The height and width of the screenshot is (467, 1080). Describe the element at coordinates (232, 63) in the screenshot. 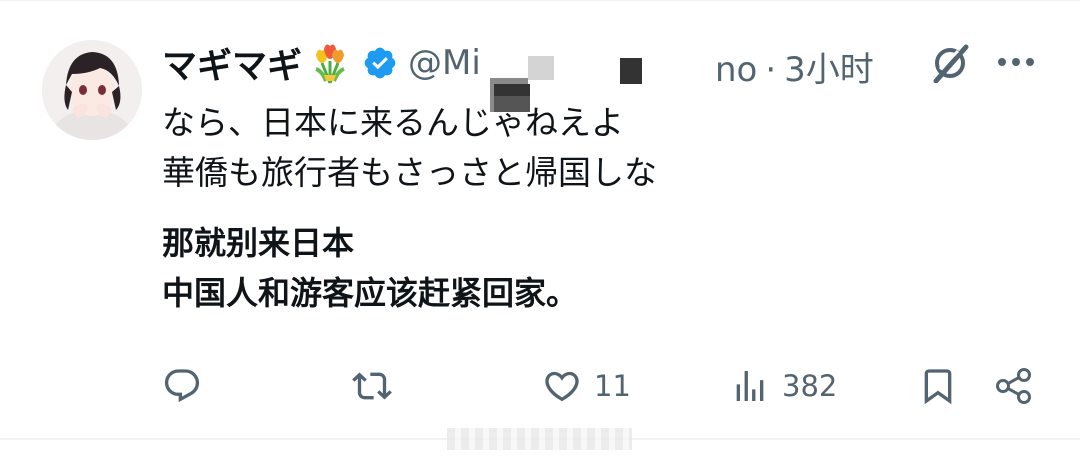

I see `display-name: マギマギ` at that location.